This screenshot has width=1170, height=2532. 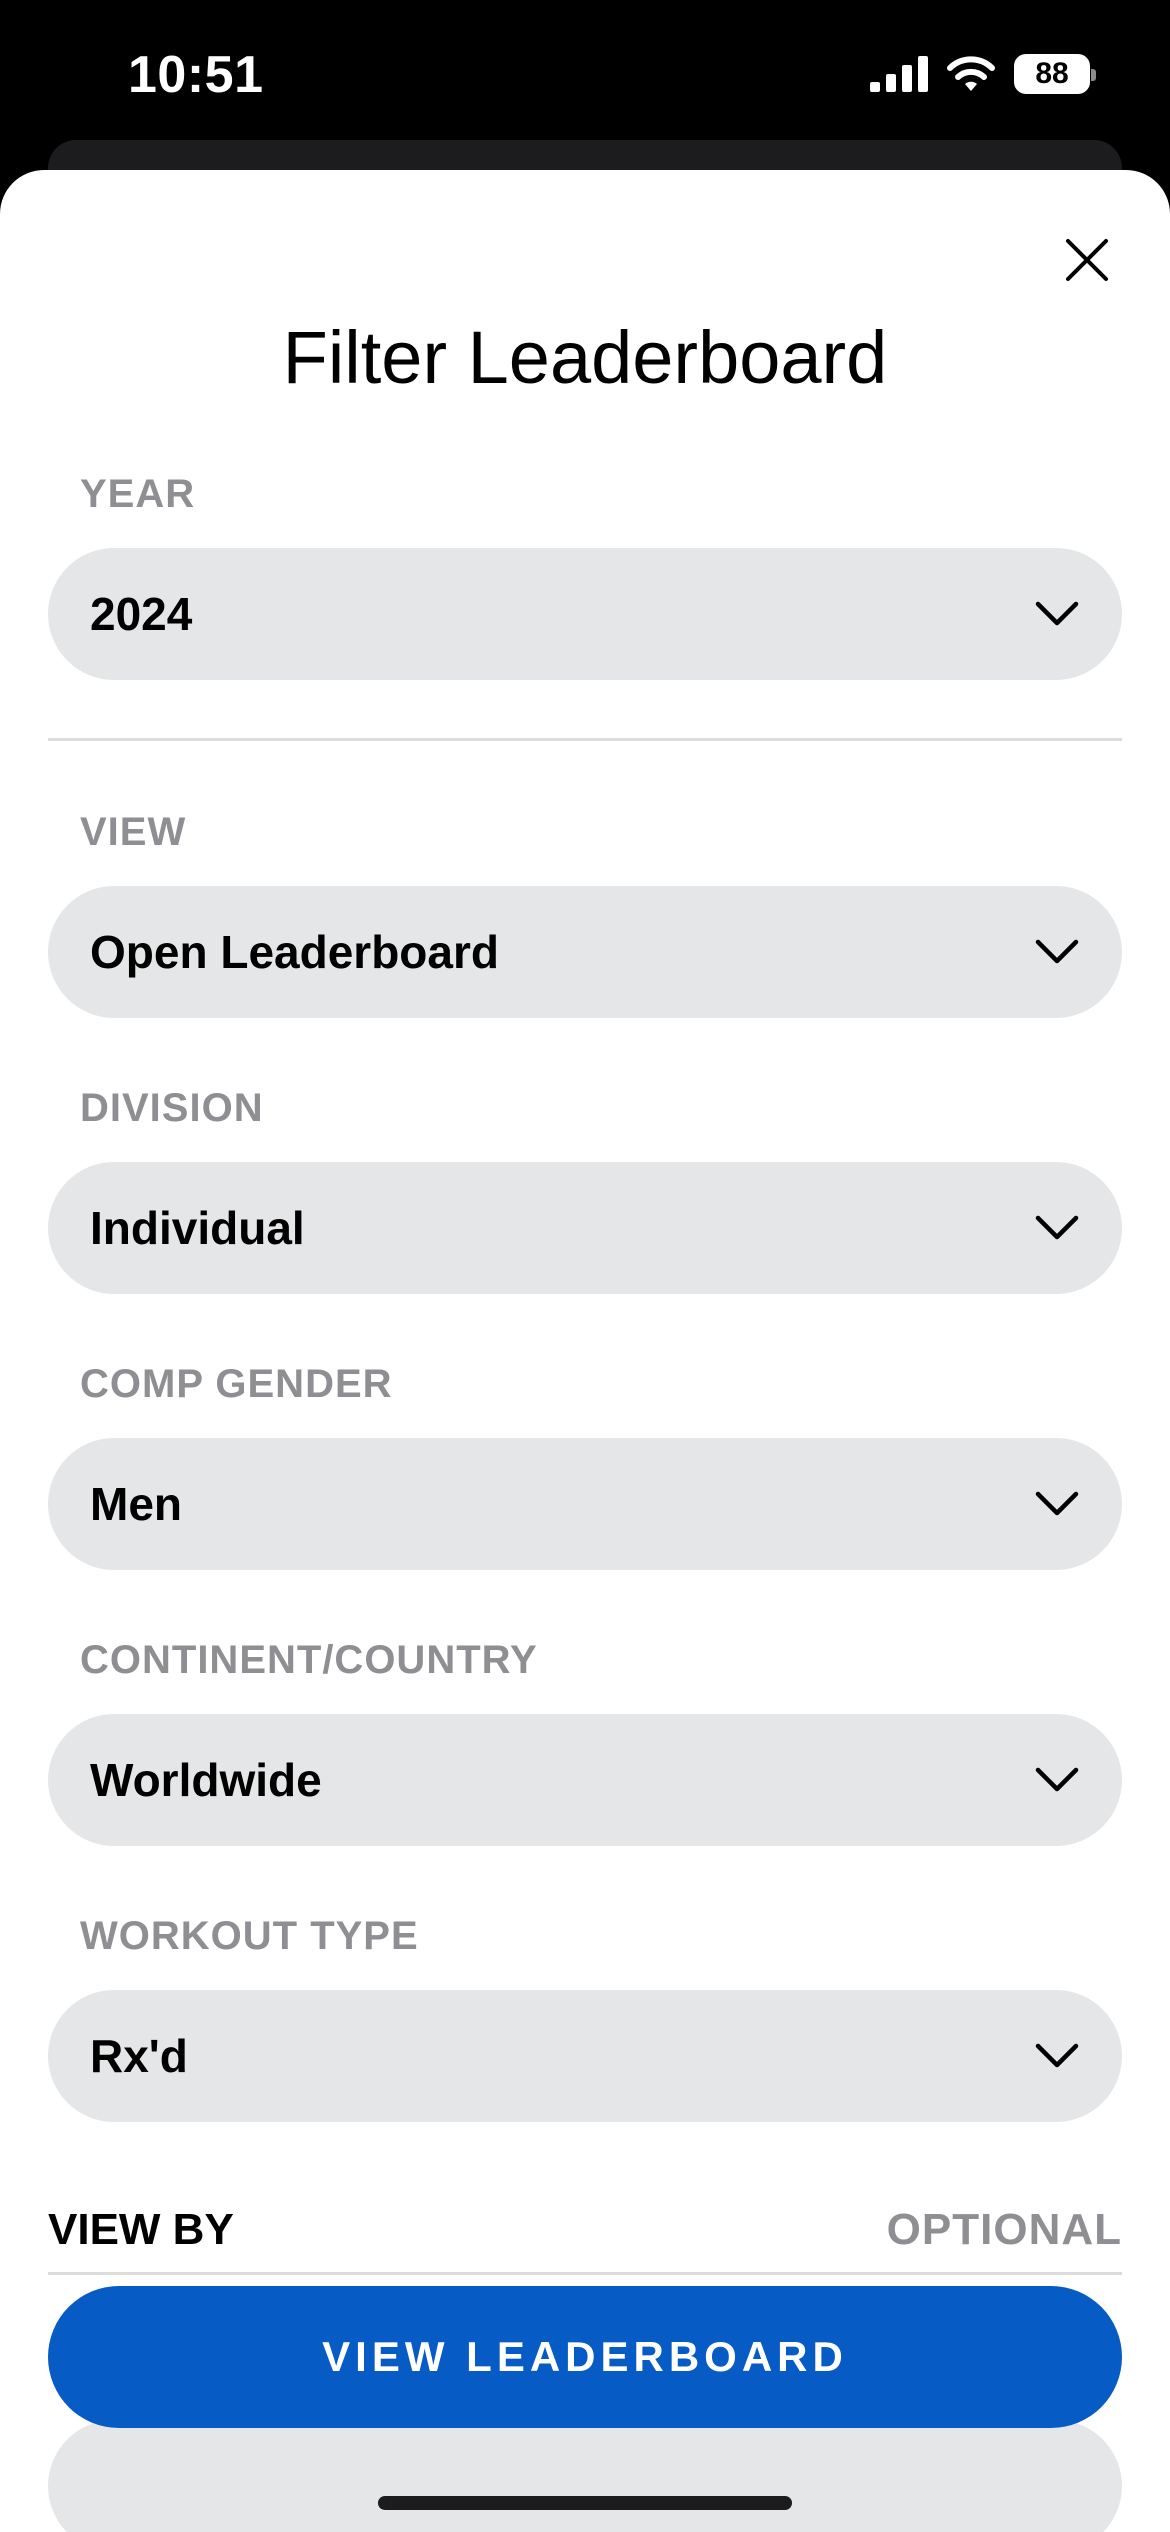 I want to click on workout-type-label: WORKOUT TYPE, so click(x=249, y=1936).